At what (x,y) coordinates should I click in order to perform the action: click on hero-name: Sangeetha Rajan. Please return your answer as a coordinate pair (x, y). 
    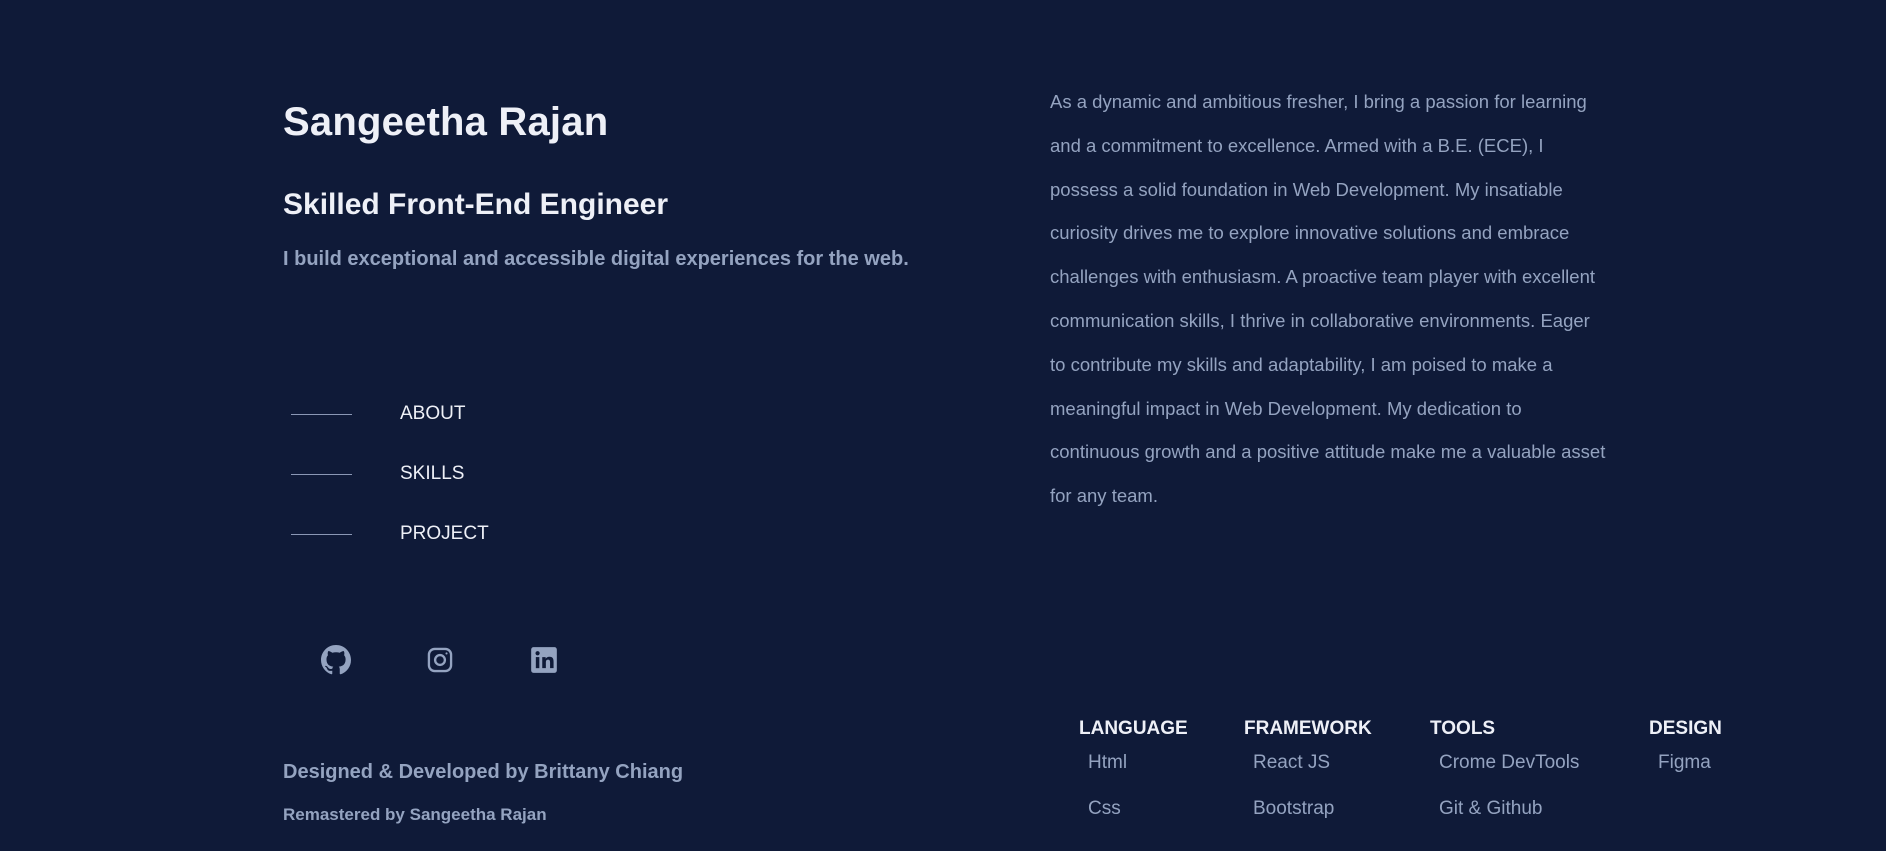
    Looking at the image, I should click on (446, 122).